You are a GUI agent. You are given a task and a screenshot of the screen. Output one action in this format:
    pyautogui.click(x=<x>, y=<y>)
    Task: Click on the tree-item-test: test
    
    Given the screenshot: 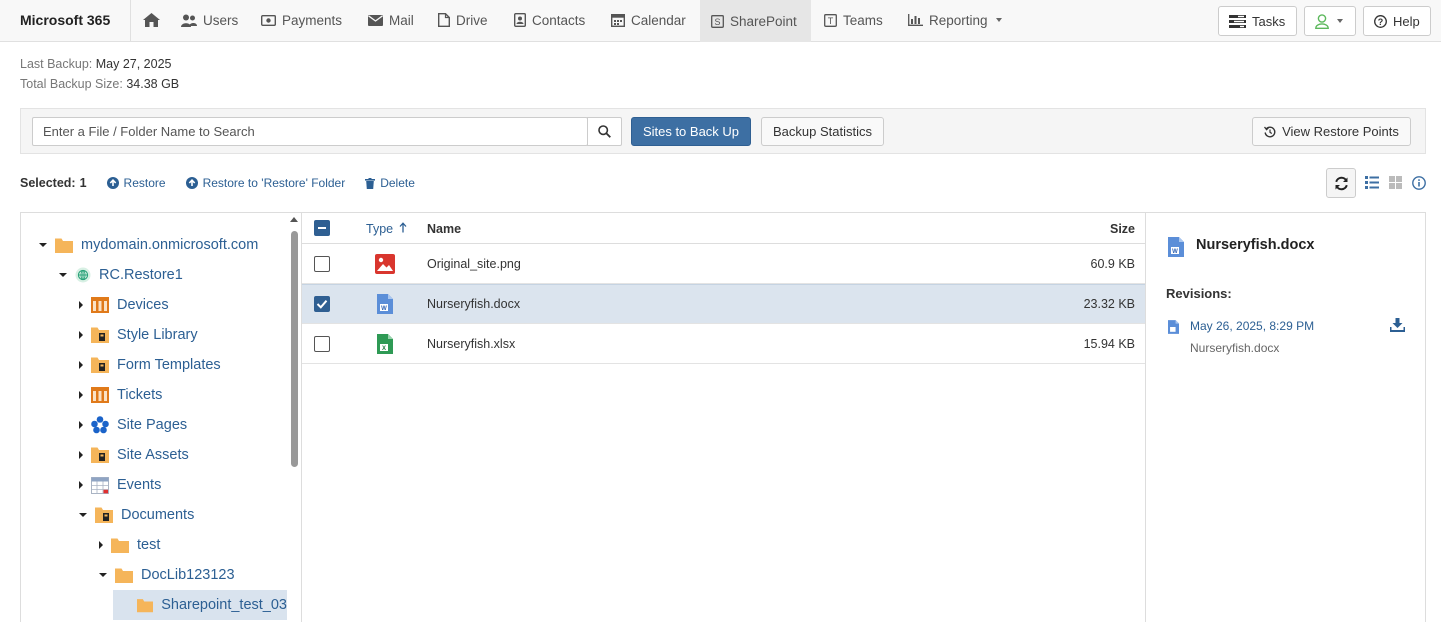 What is the action you would take?
    pyautogui.click(x=129, y=545)
    